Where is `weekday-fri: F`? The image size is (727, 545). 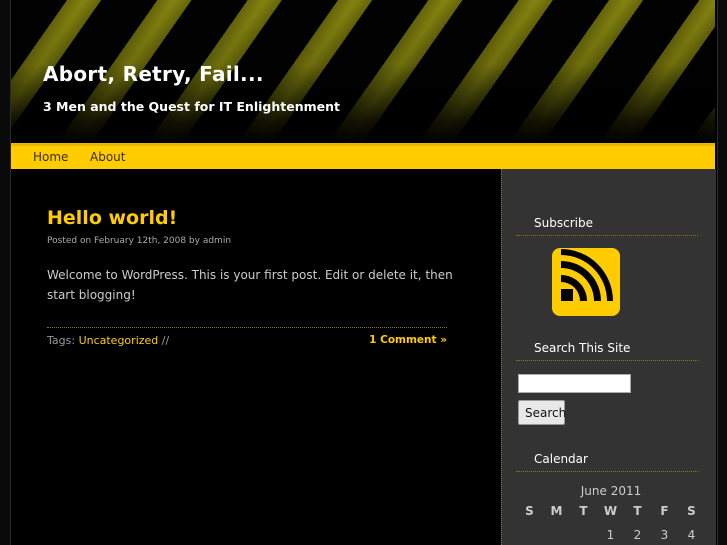
weekday-fri: F is located at coordinates (664, 511).